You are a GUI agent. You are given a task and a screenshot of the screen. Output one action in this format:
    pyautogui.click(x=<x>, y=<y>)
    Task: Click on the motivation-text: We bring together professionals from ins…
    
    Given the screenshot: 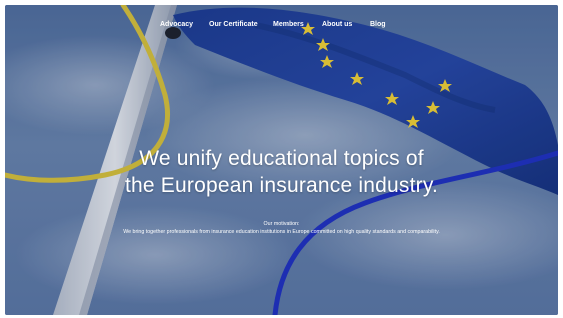 What is the action you would take?
    pyautogui.click(x=281, y=232)
    